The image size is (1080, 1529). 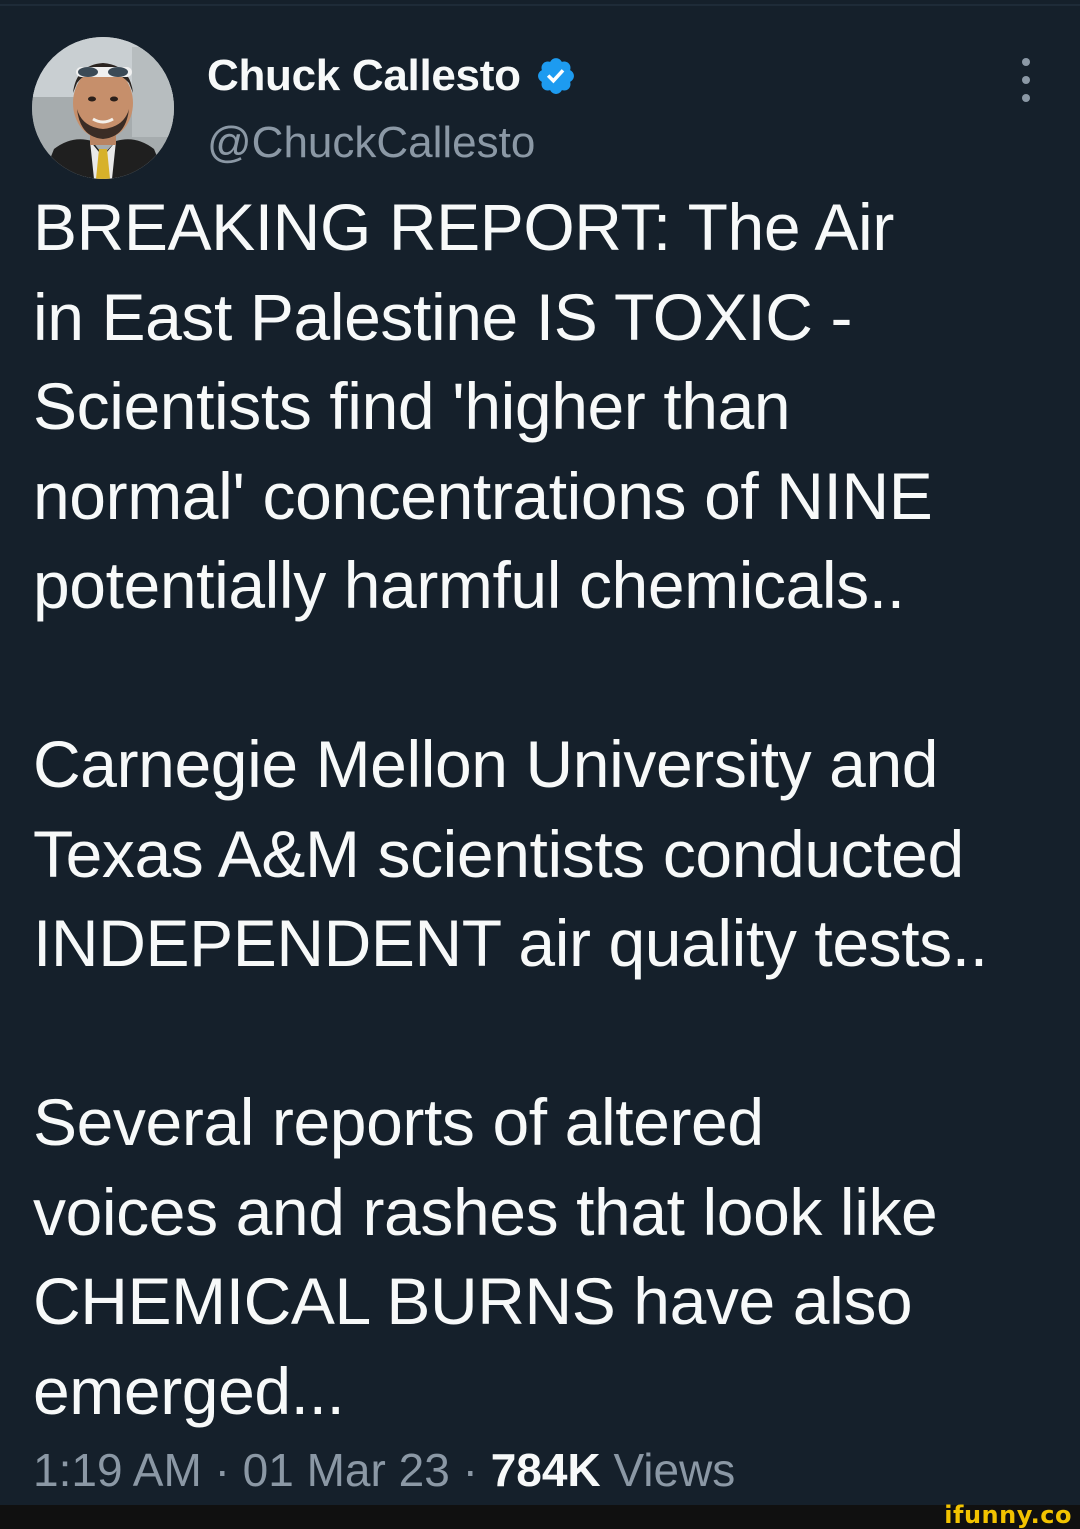 I want to click on views-count: 784K, so click(x=545, y=1470).